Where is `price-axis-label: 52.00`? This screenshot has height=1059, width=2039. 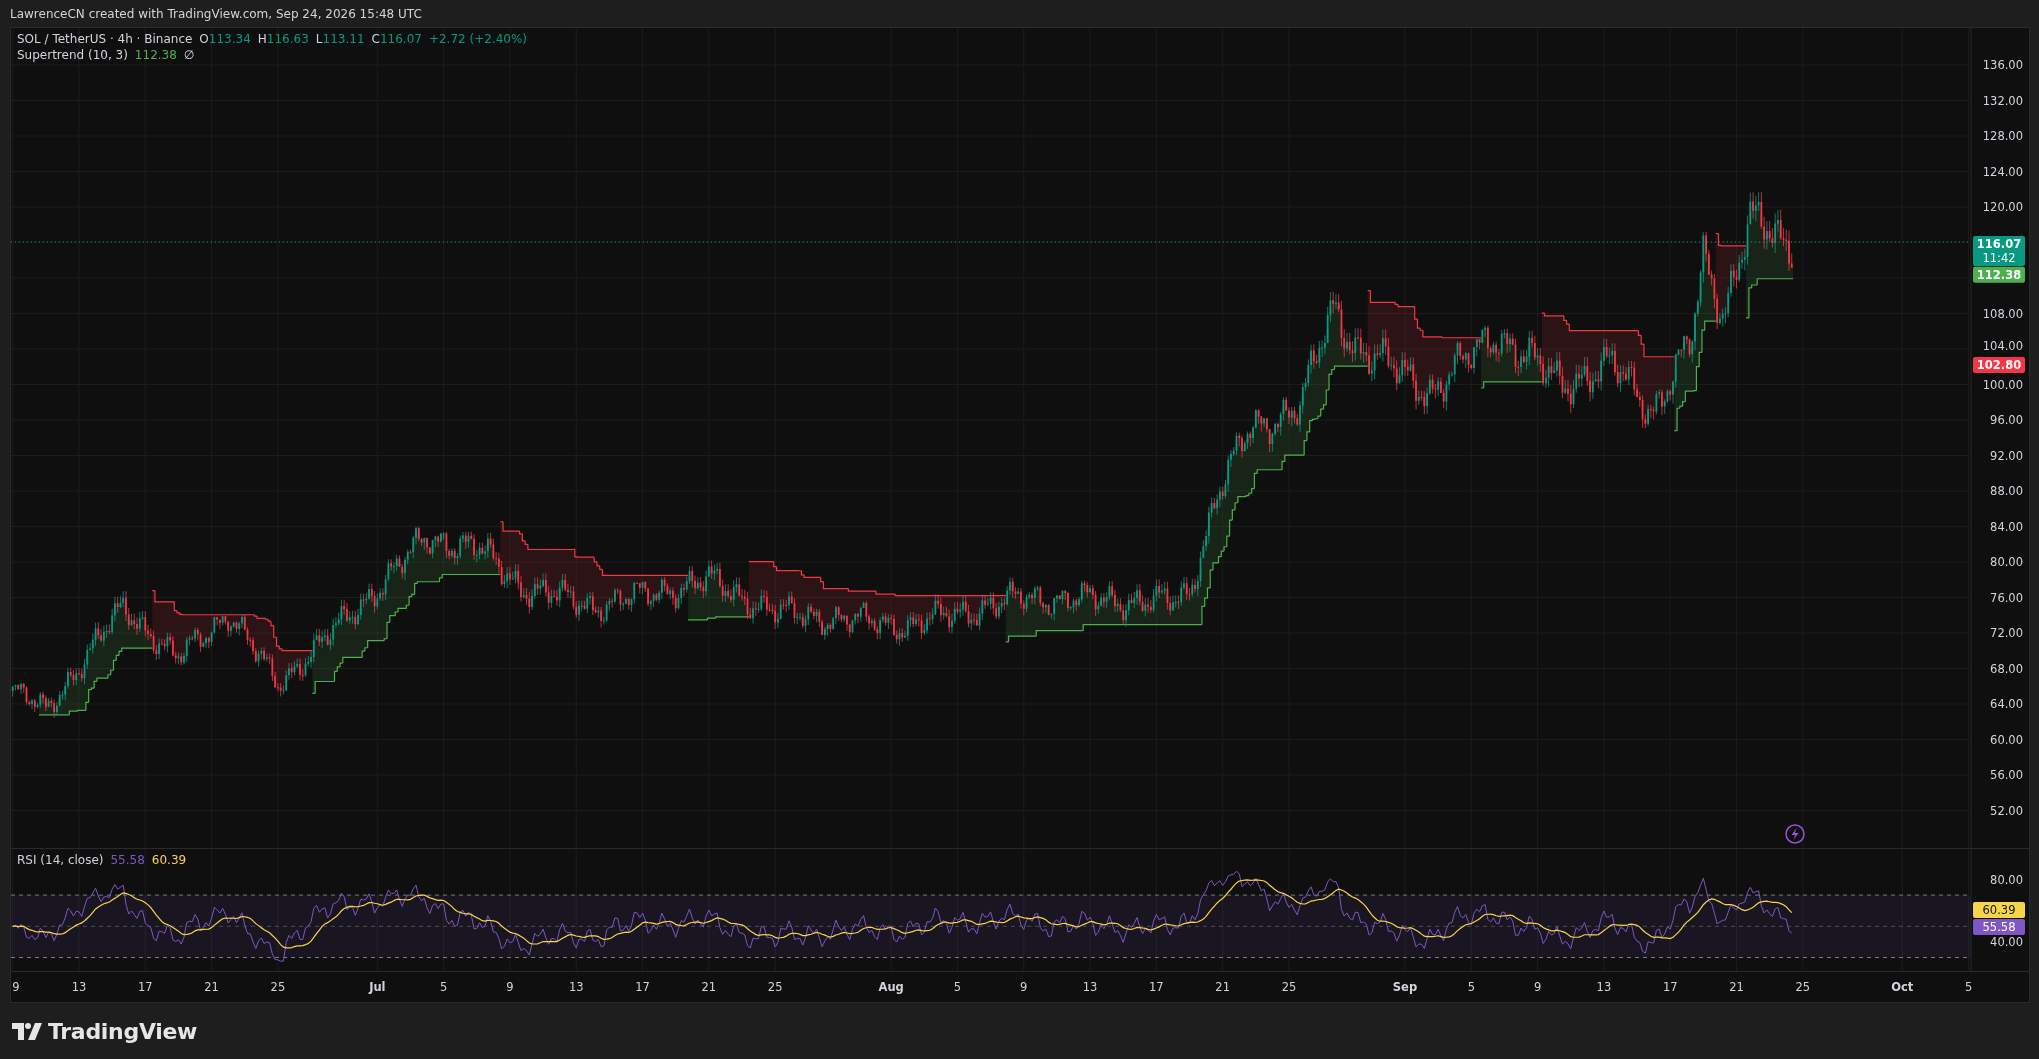
price-axis-label: 52.00 is located at coordinates (2006, 810).